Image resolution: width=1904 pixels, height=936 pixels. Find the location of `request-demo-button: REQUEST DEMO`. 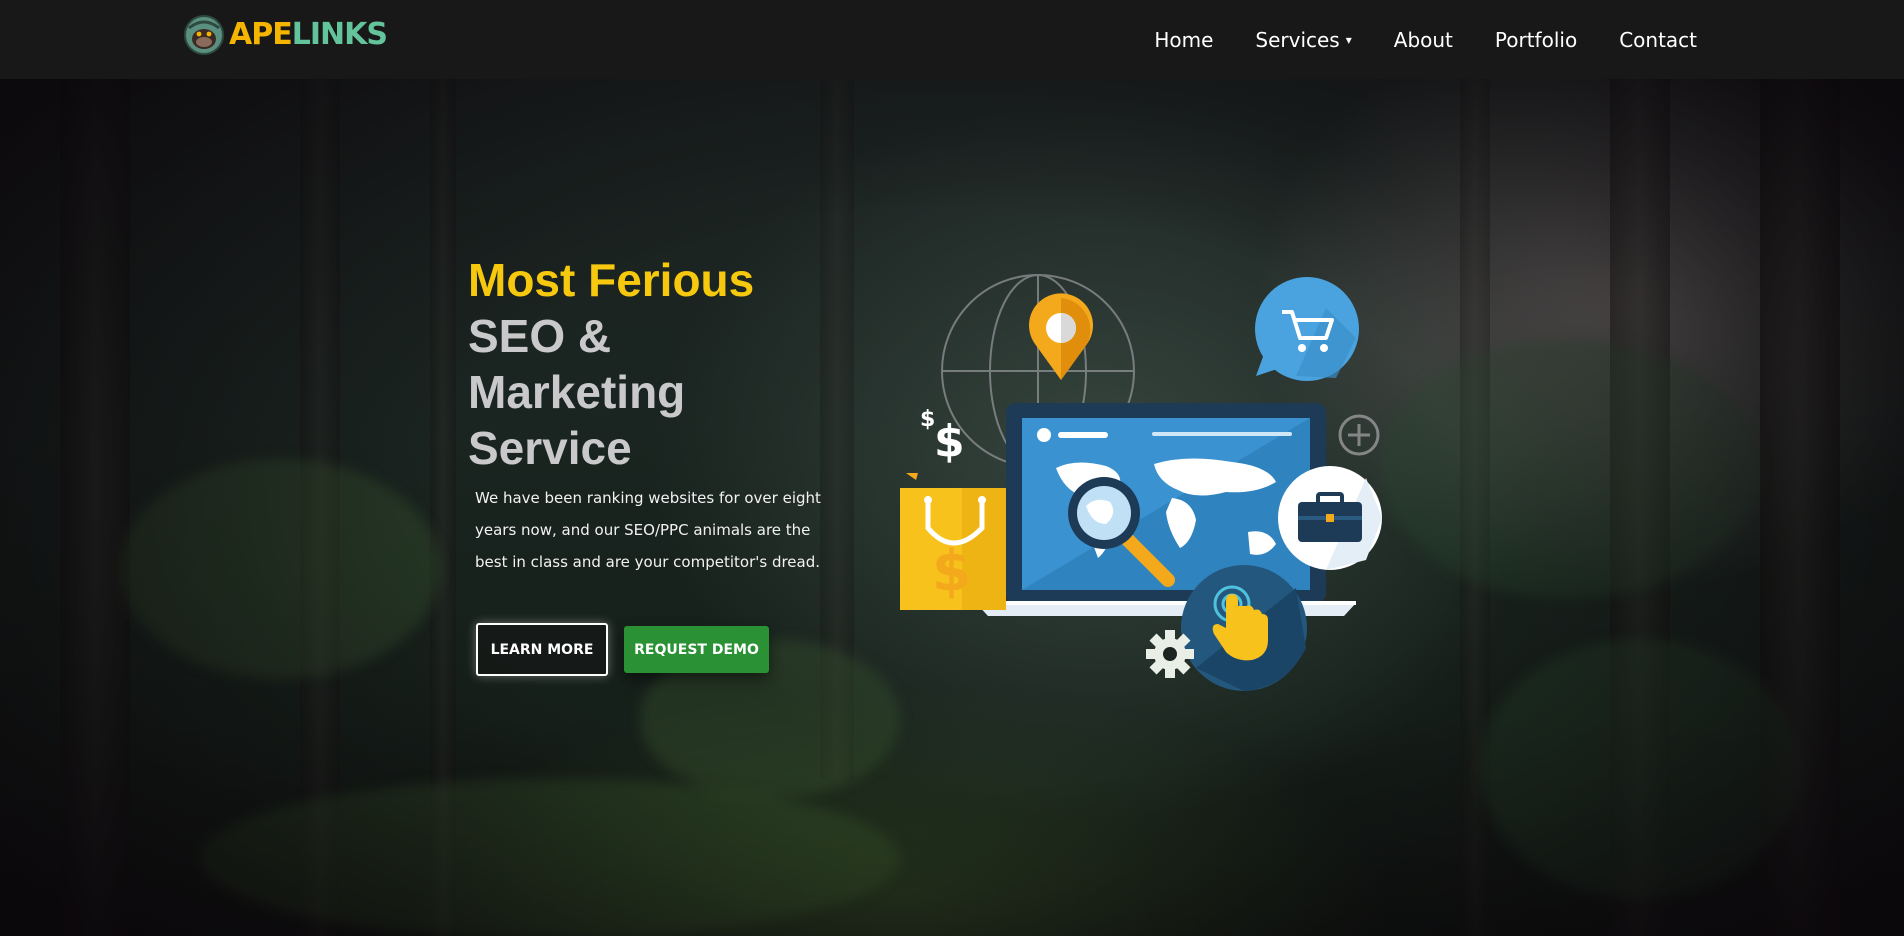

request-demo-button: REQUEST DEMO is located at coordinates (696, 649).